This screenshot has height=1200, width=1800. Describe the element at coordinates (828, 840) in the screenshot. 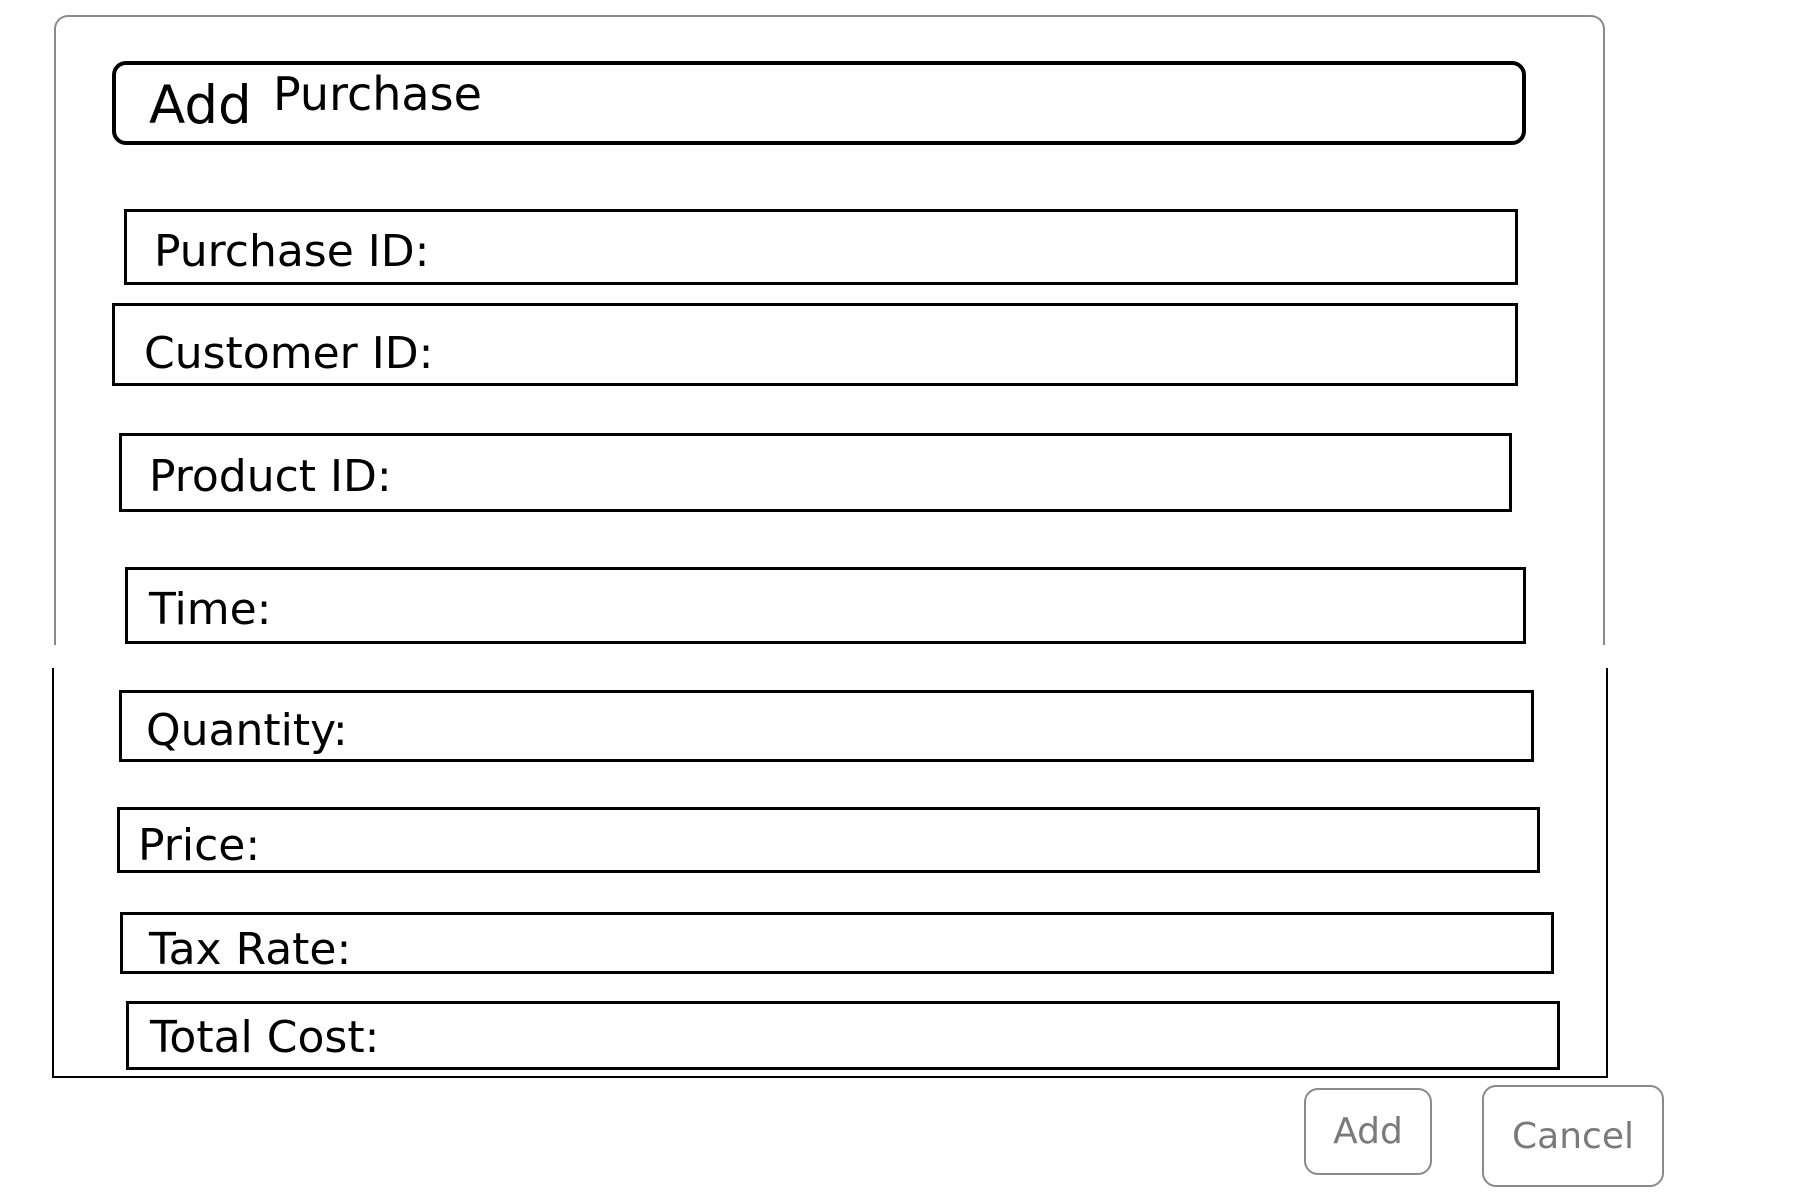

I see `price-field` at that location.